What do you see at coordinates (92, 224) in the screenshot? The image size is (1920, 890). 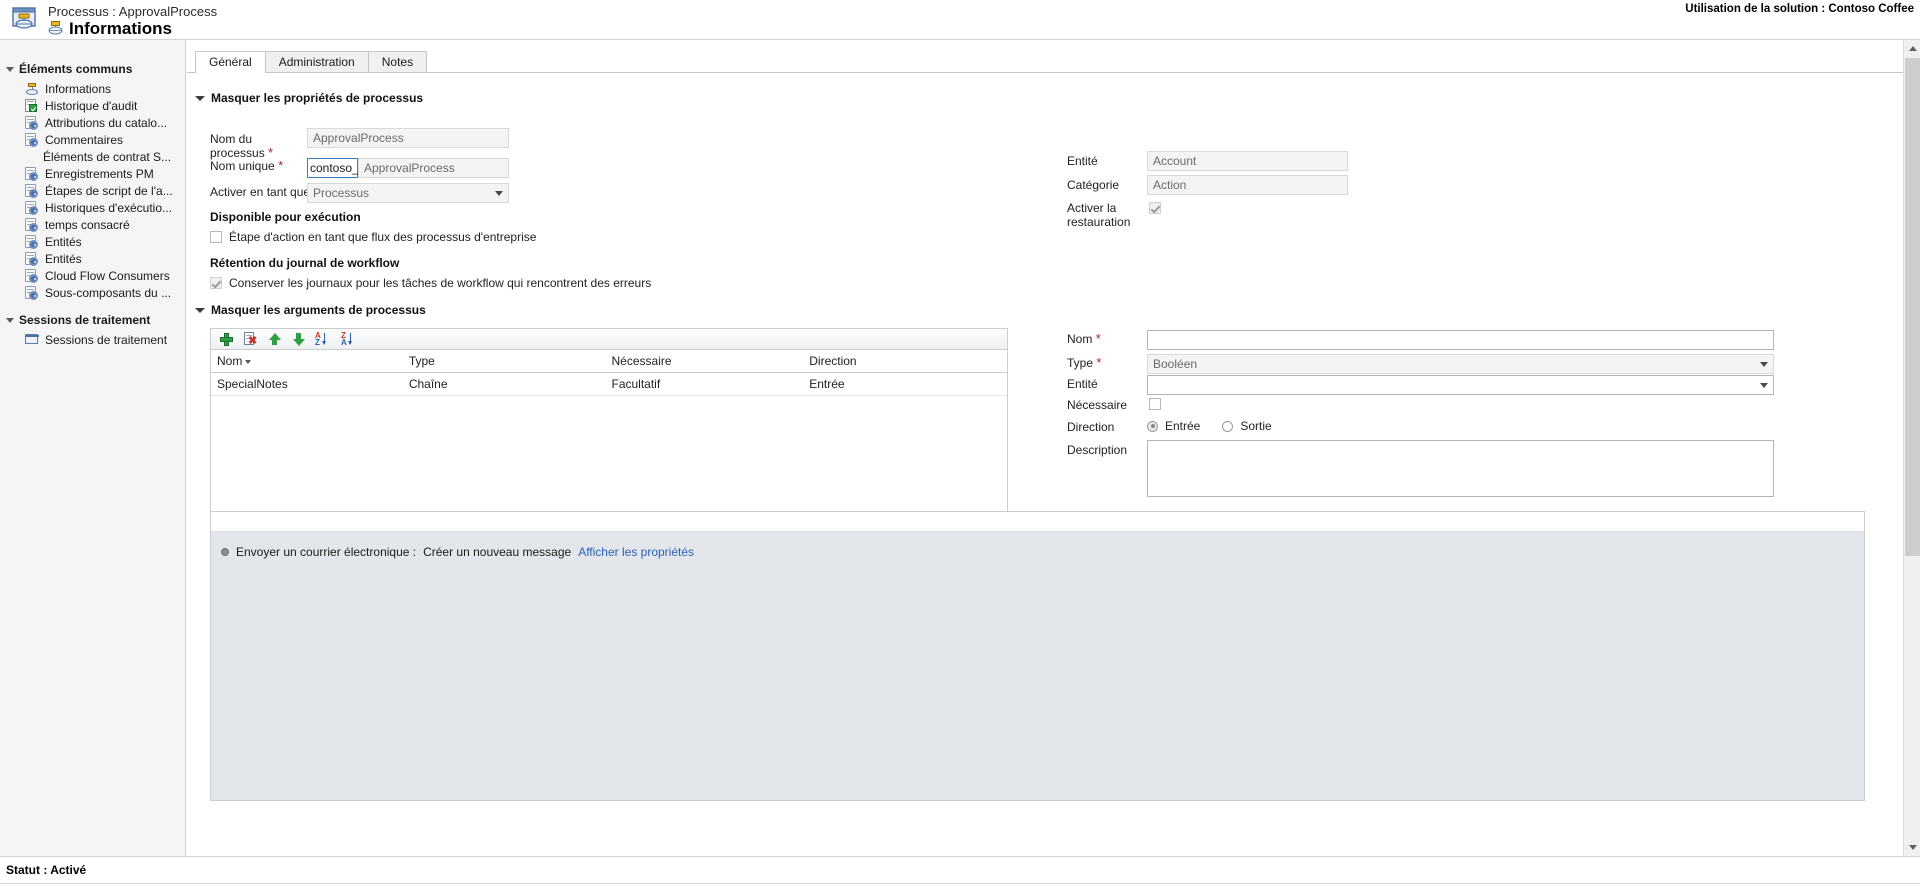 I see `sidebar-item-time-spent: temps consacré` at bounding box center [92, 224].